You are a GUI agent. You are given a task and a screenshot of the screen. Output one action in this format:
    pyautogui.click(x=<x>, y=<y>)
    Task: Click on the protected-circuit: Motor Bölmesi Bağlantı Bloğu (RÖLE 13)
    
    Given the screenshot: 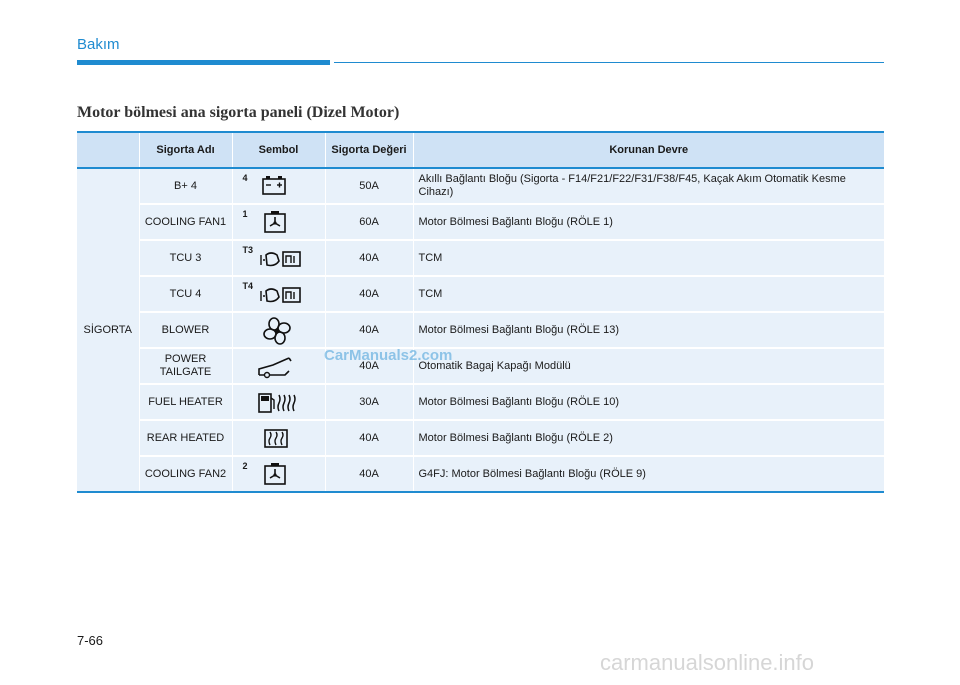 What is the action you would take?
    pyautogui.click(x=648, y=330)
    